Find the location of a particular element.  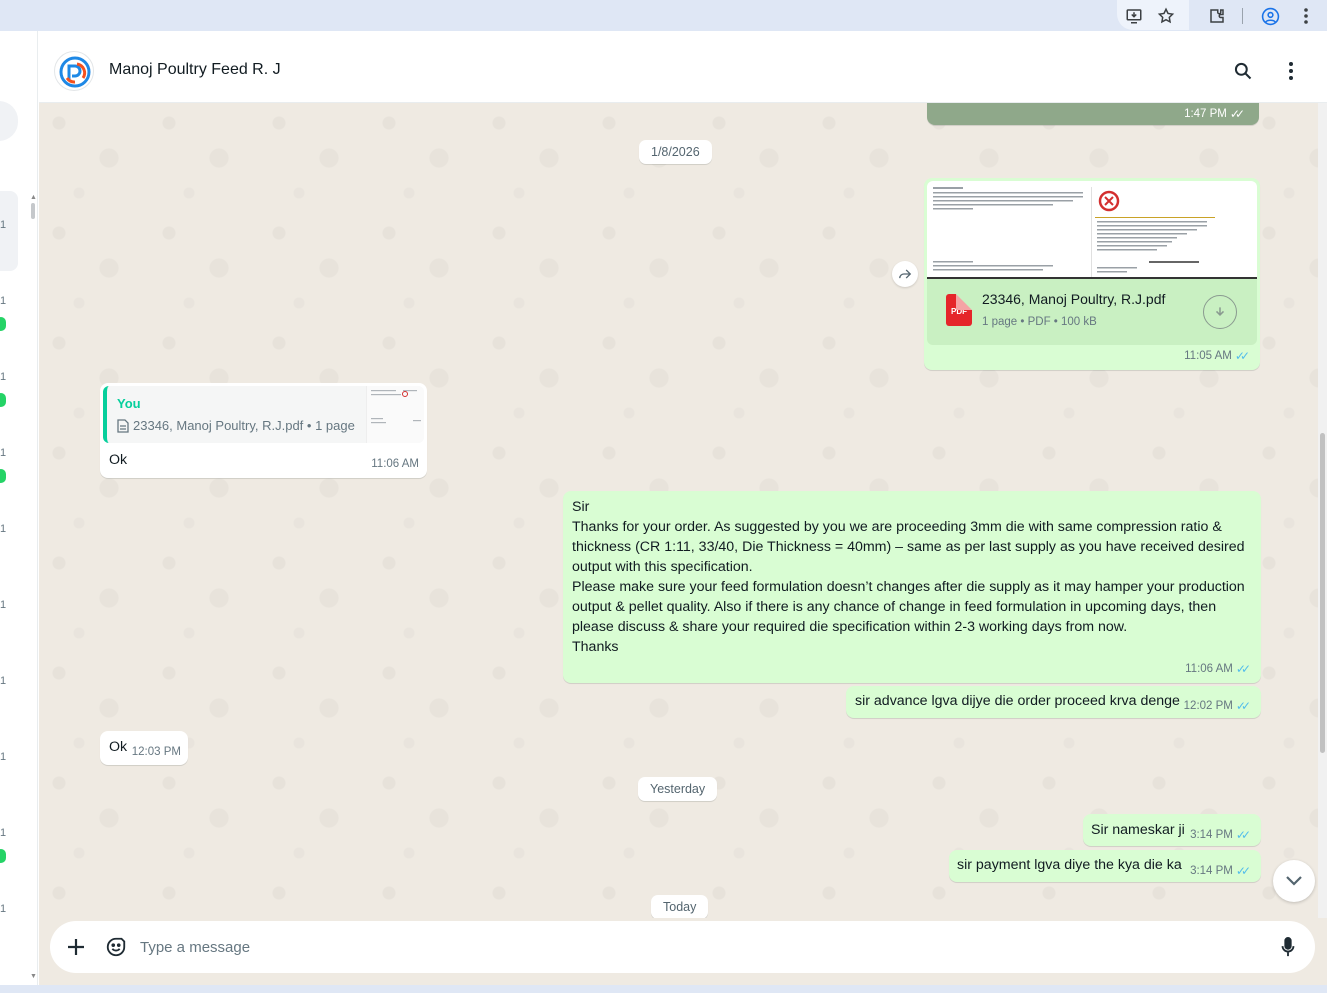

search-icon is located at coordinates (1243, 71).